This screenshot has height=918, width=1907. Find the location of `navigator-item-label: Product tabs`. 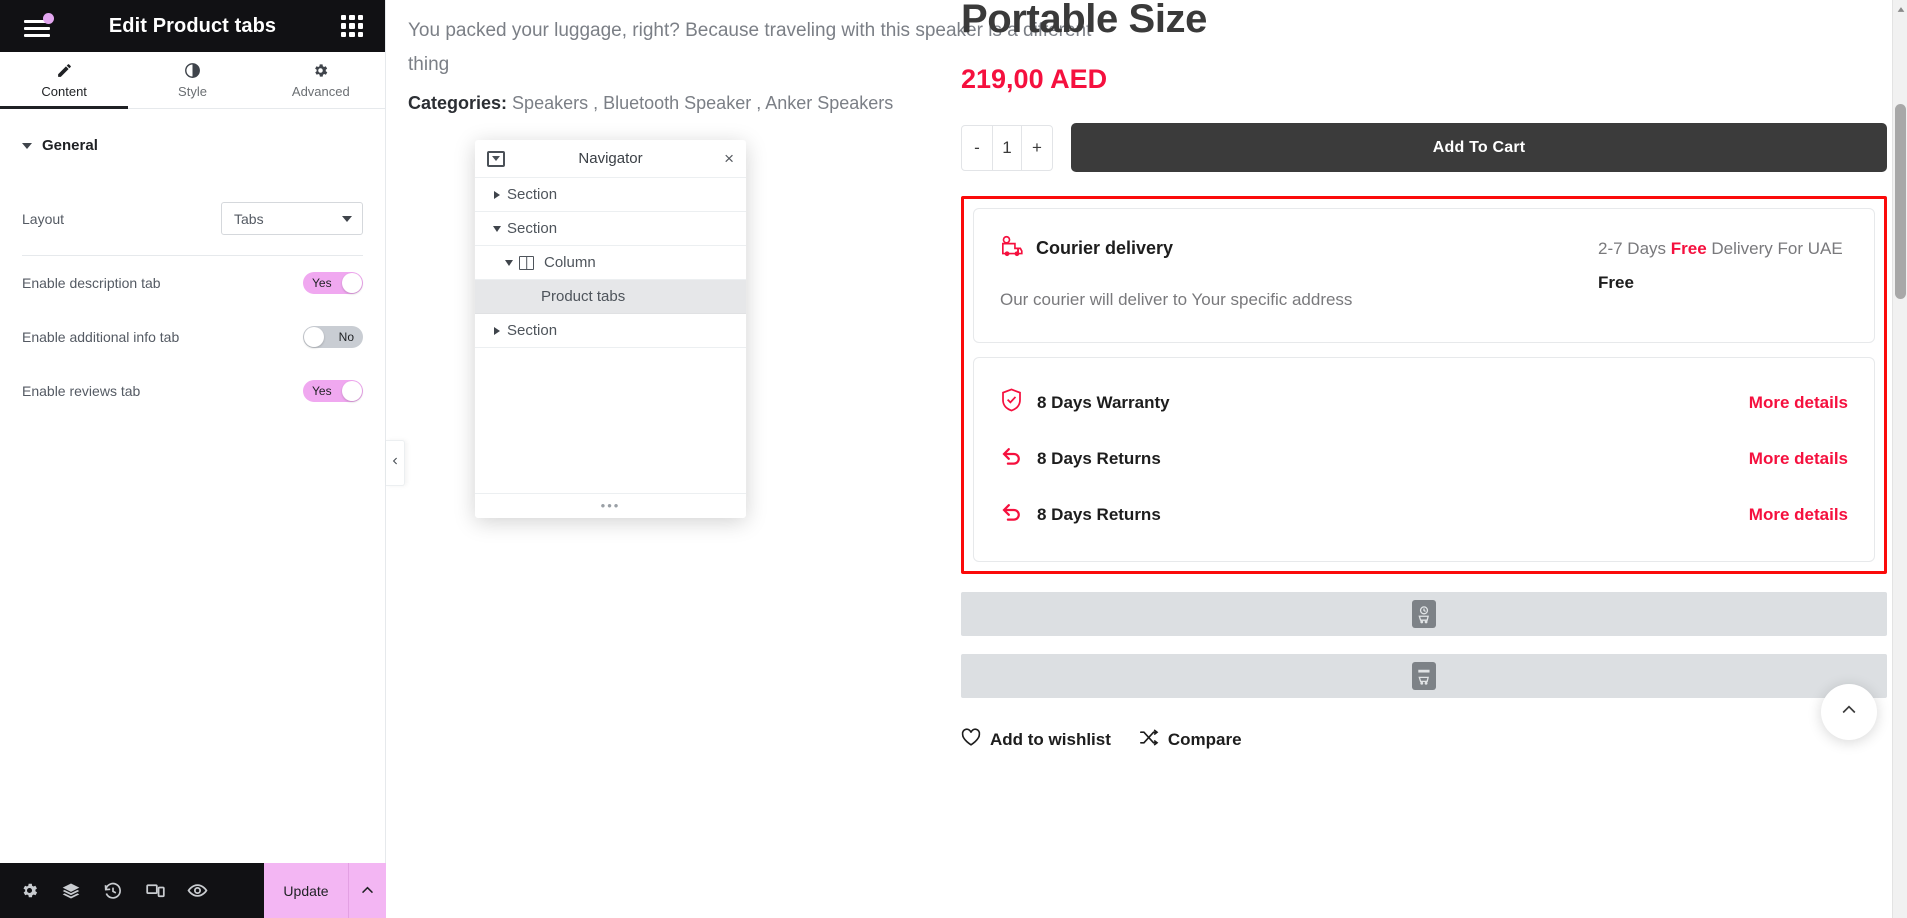

navigator-item-label: Product tabs is located at coordinates (583, 296).